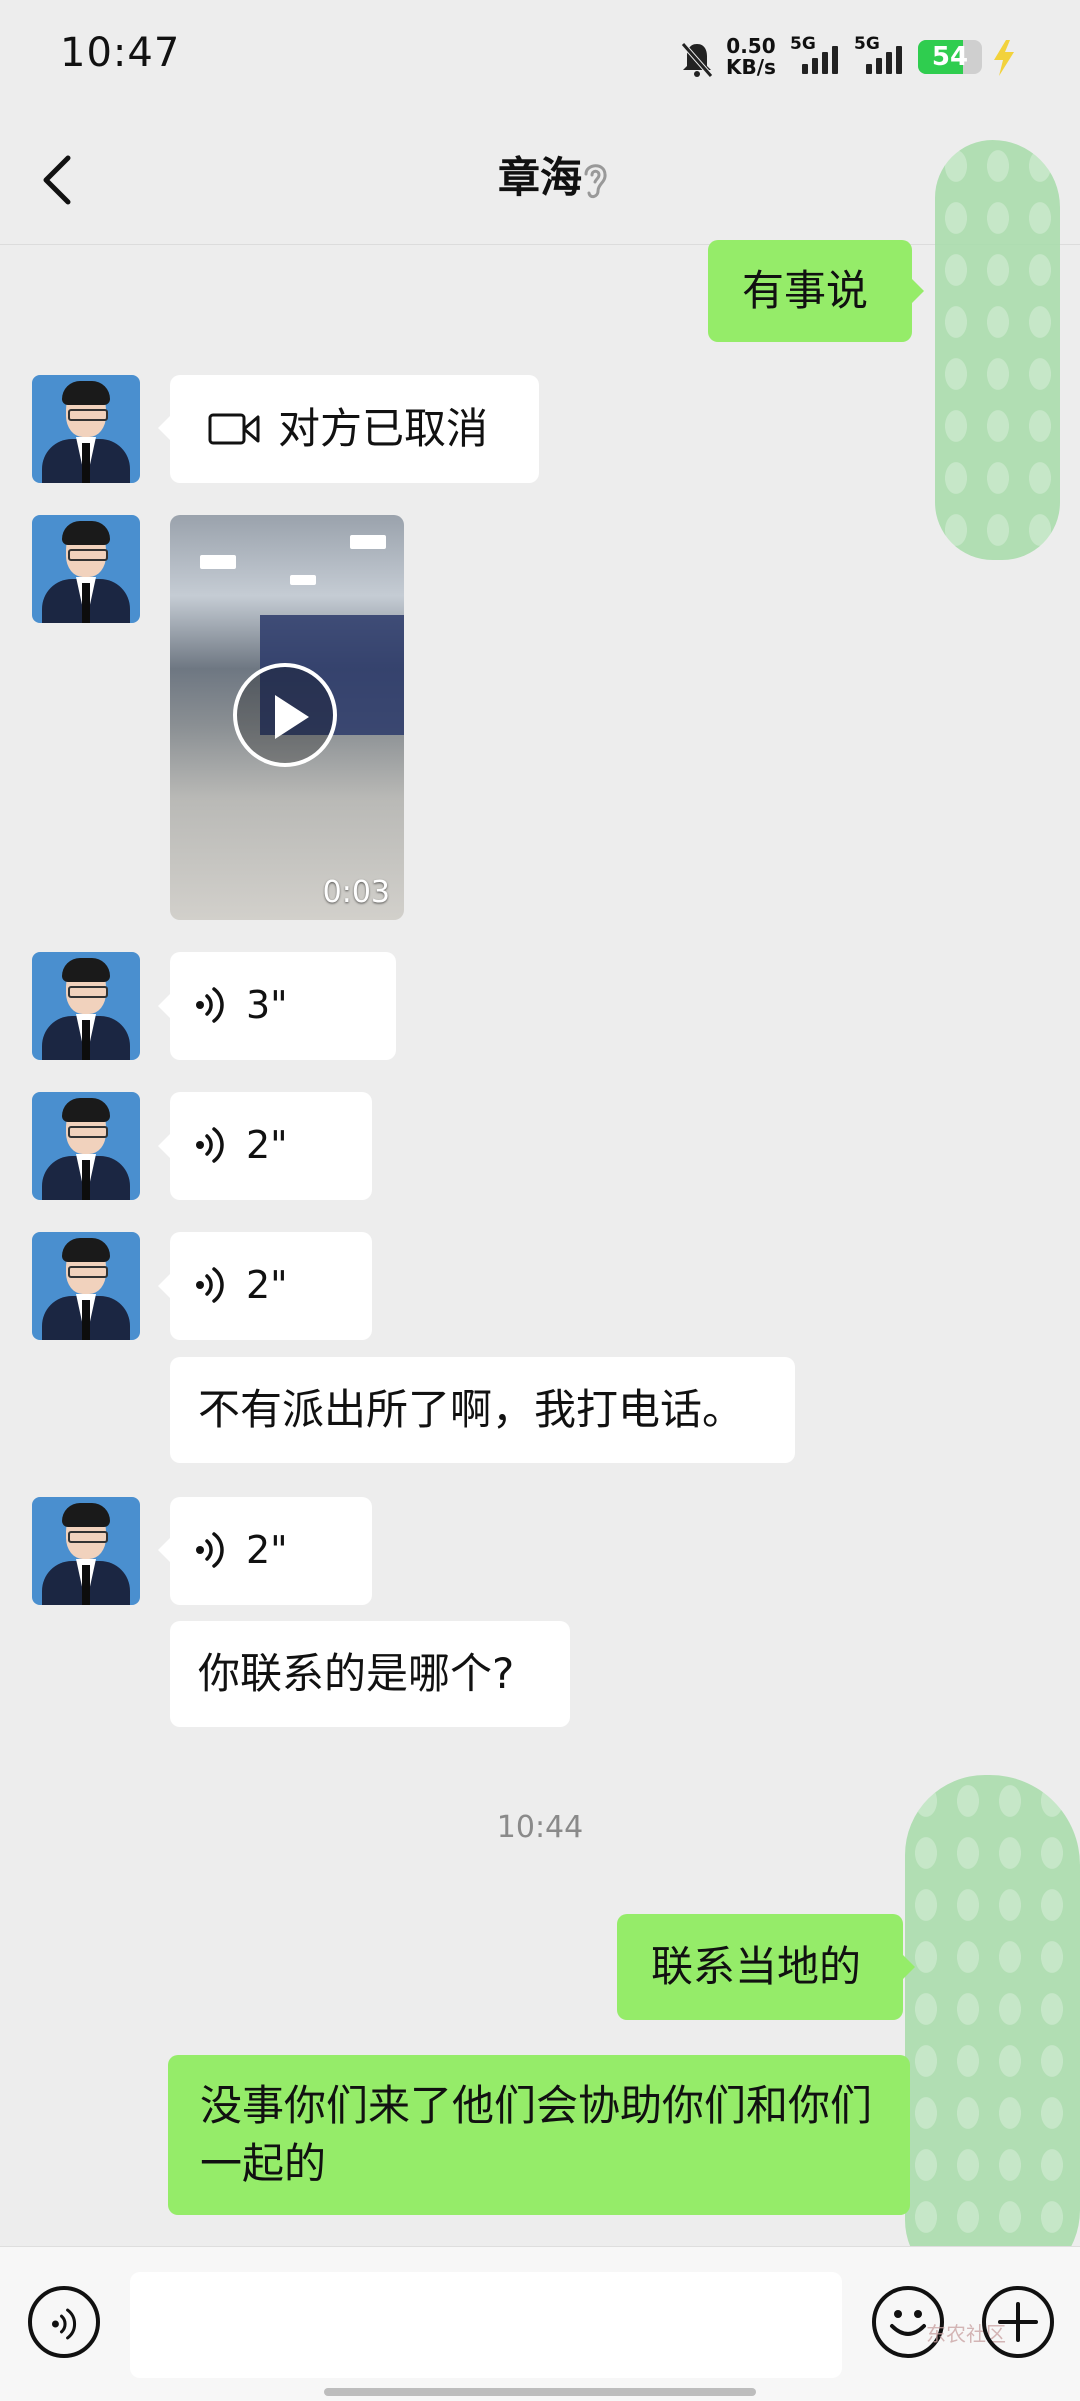  I want to click on incoming-message: 你联系的是哪个?, so click(370, 1674).